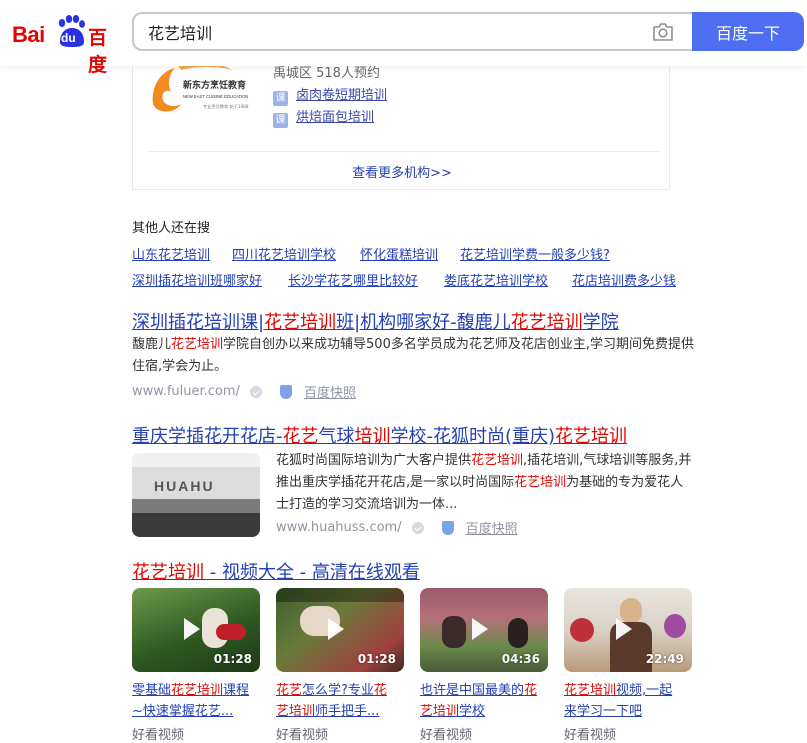 This screenshot has width=807, height=743. What do you see at coordinates (644, 690) in the screenshot?
I see `video-title-part: 视频,一起` at bounding box center [644, 690].